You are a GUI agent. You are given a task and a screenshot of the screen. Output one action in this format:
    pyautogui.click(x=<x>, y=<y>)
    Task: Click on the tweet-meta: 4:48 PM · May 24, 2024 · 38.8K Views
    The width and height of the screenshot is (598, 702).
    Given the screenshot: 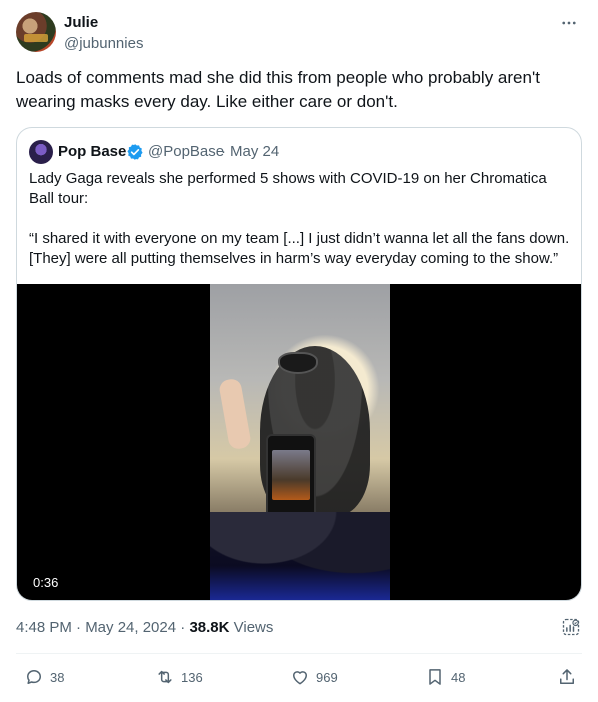 What is the action you would take?
    pyautogui.click(x=144, y=627)
    